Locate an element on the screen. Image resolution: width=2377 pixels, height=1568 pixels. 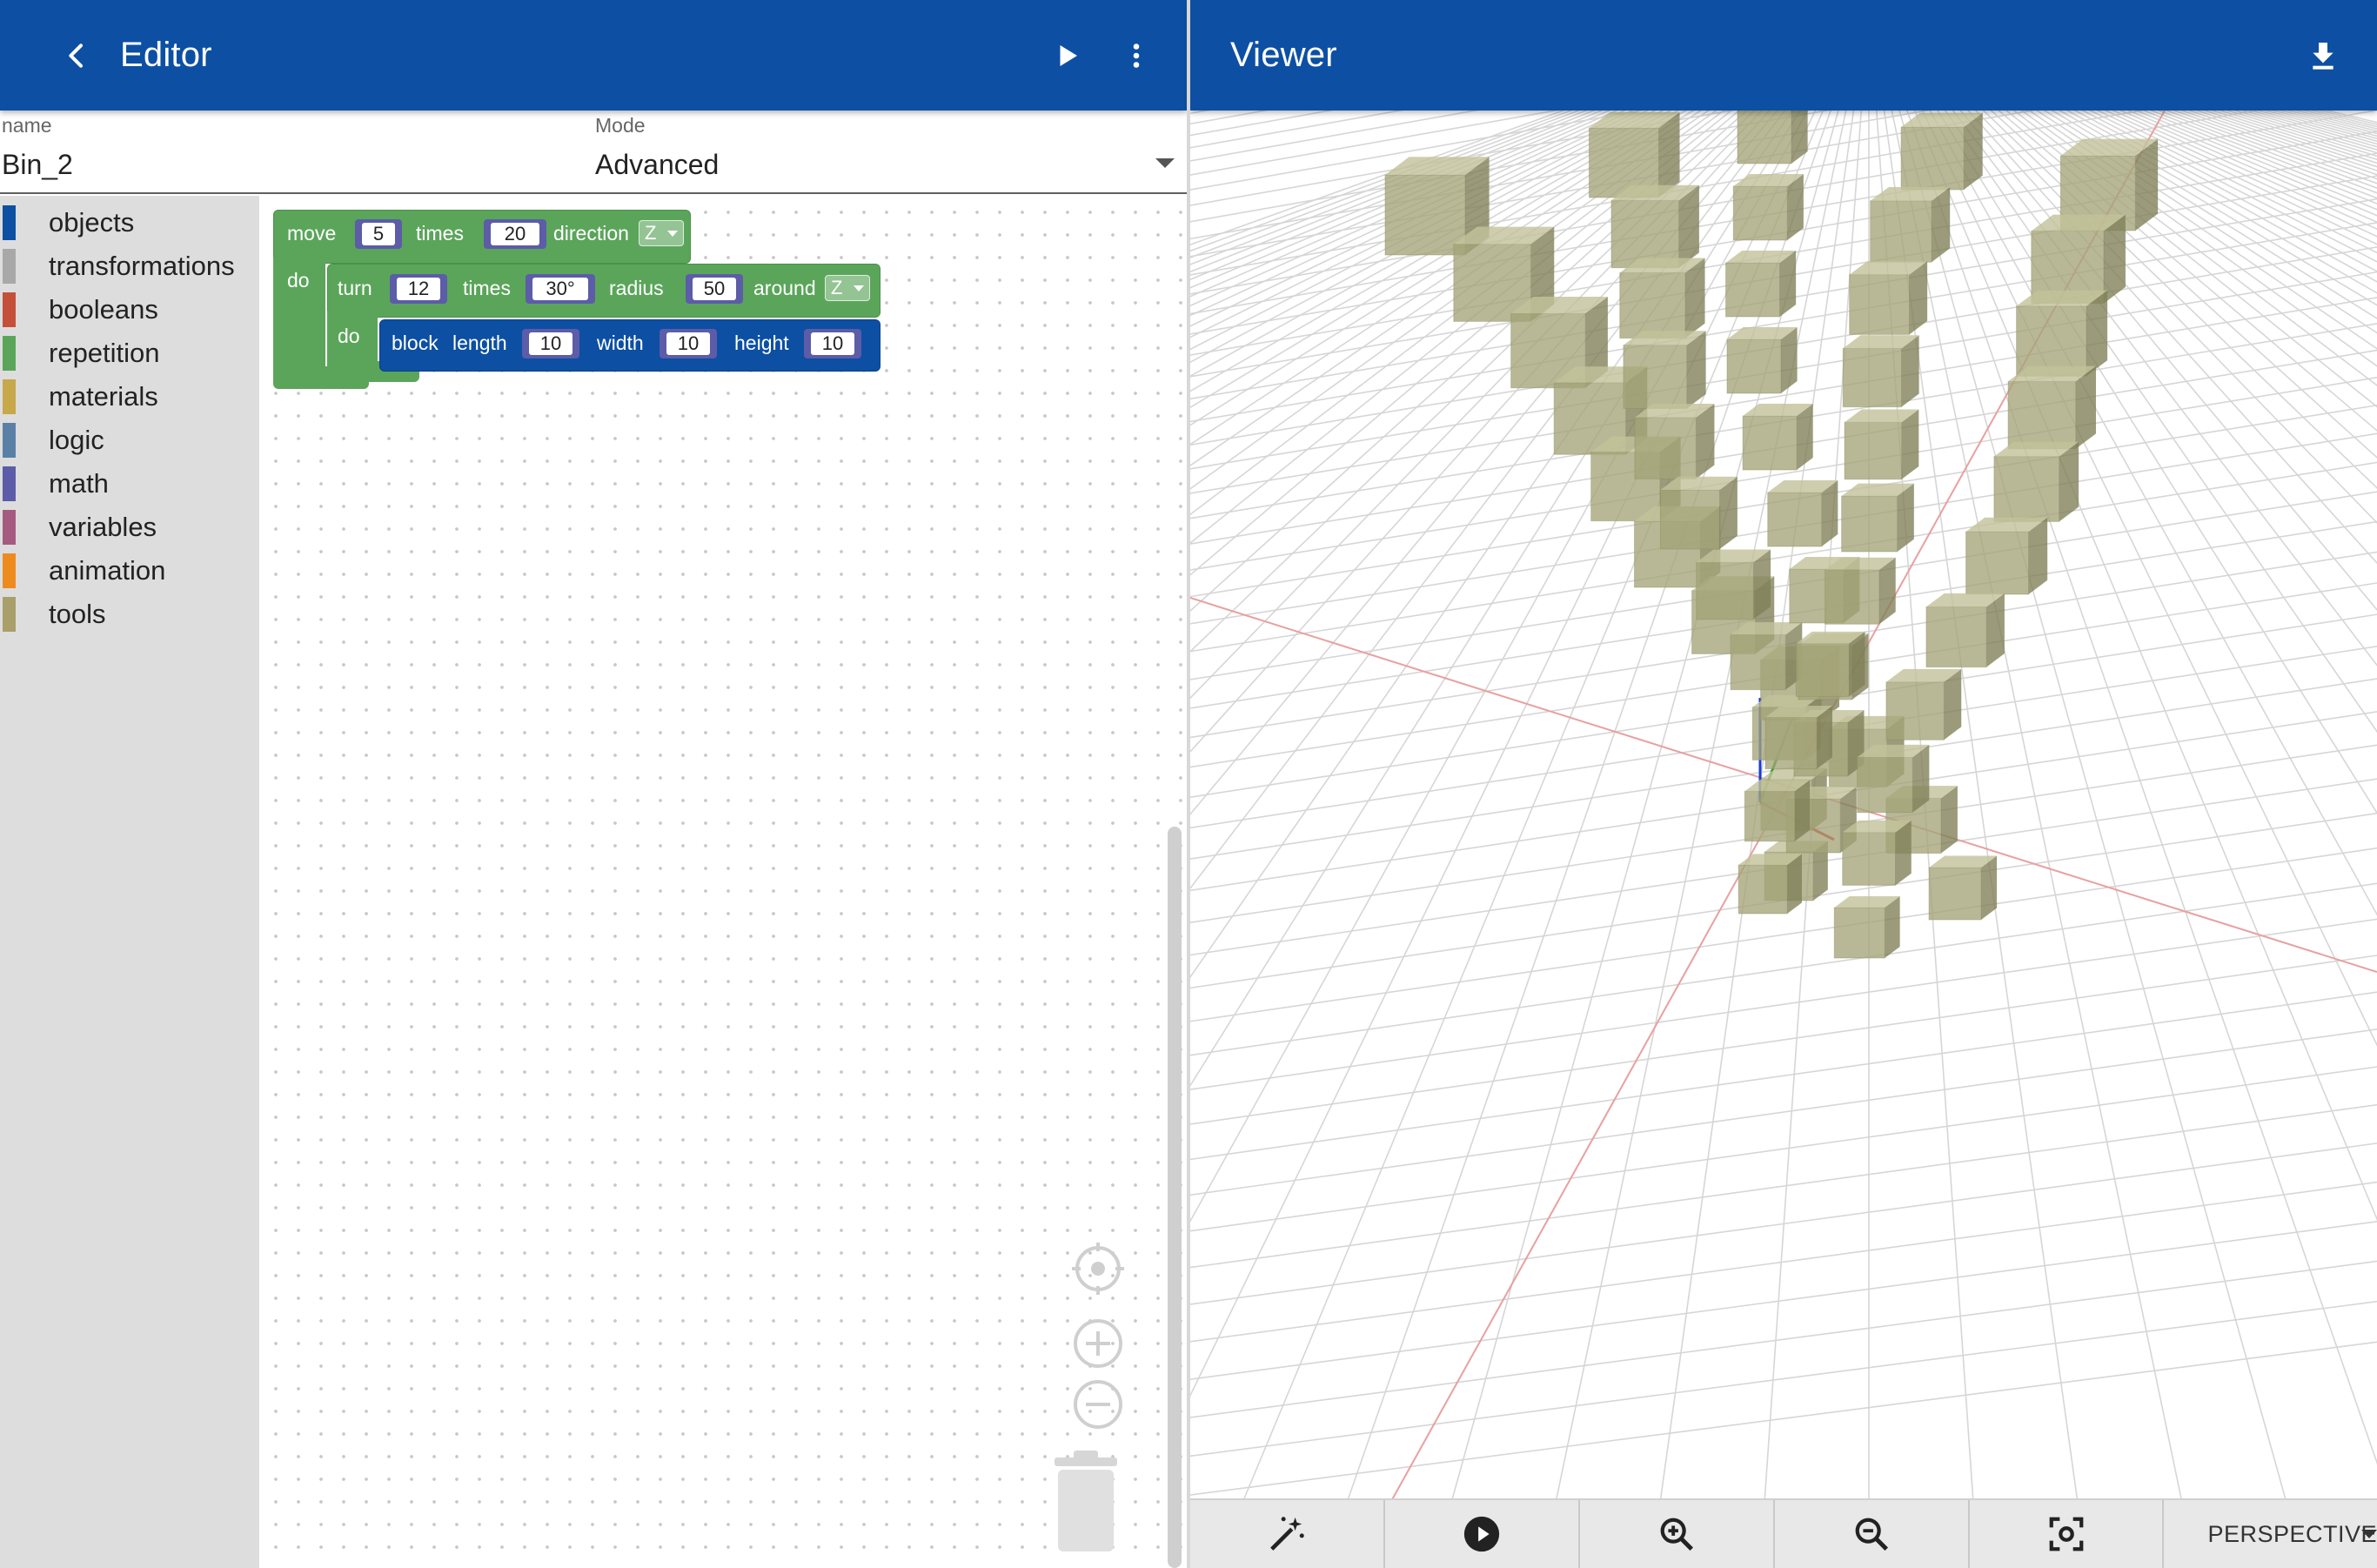
editor-app-bar: Editor is located at coordinates (593, 55).